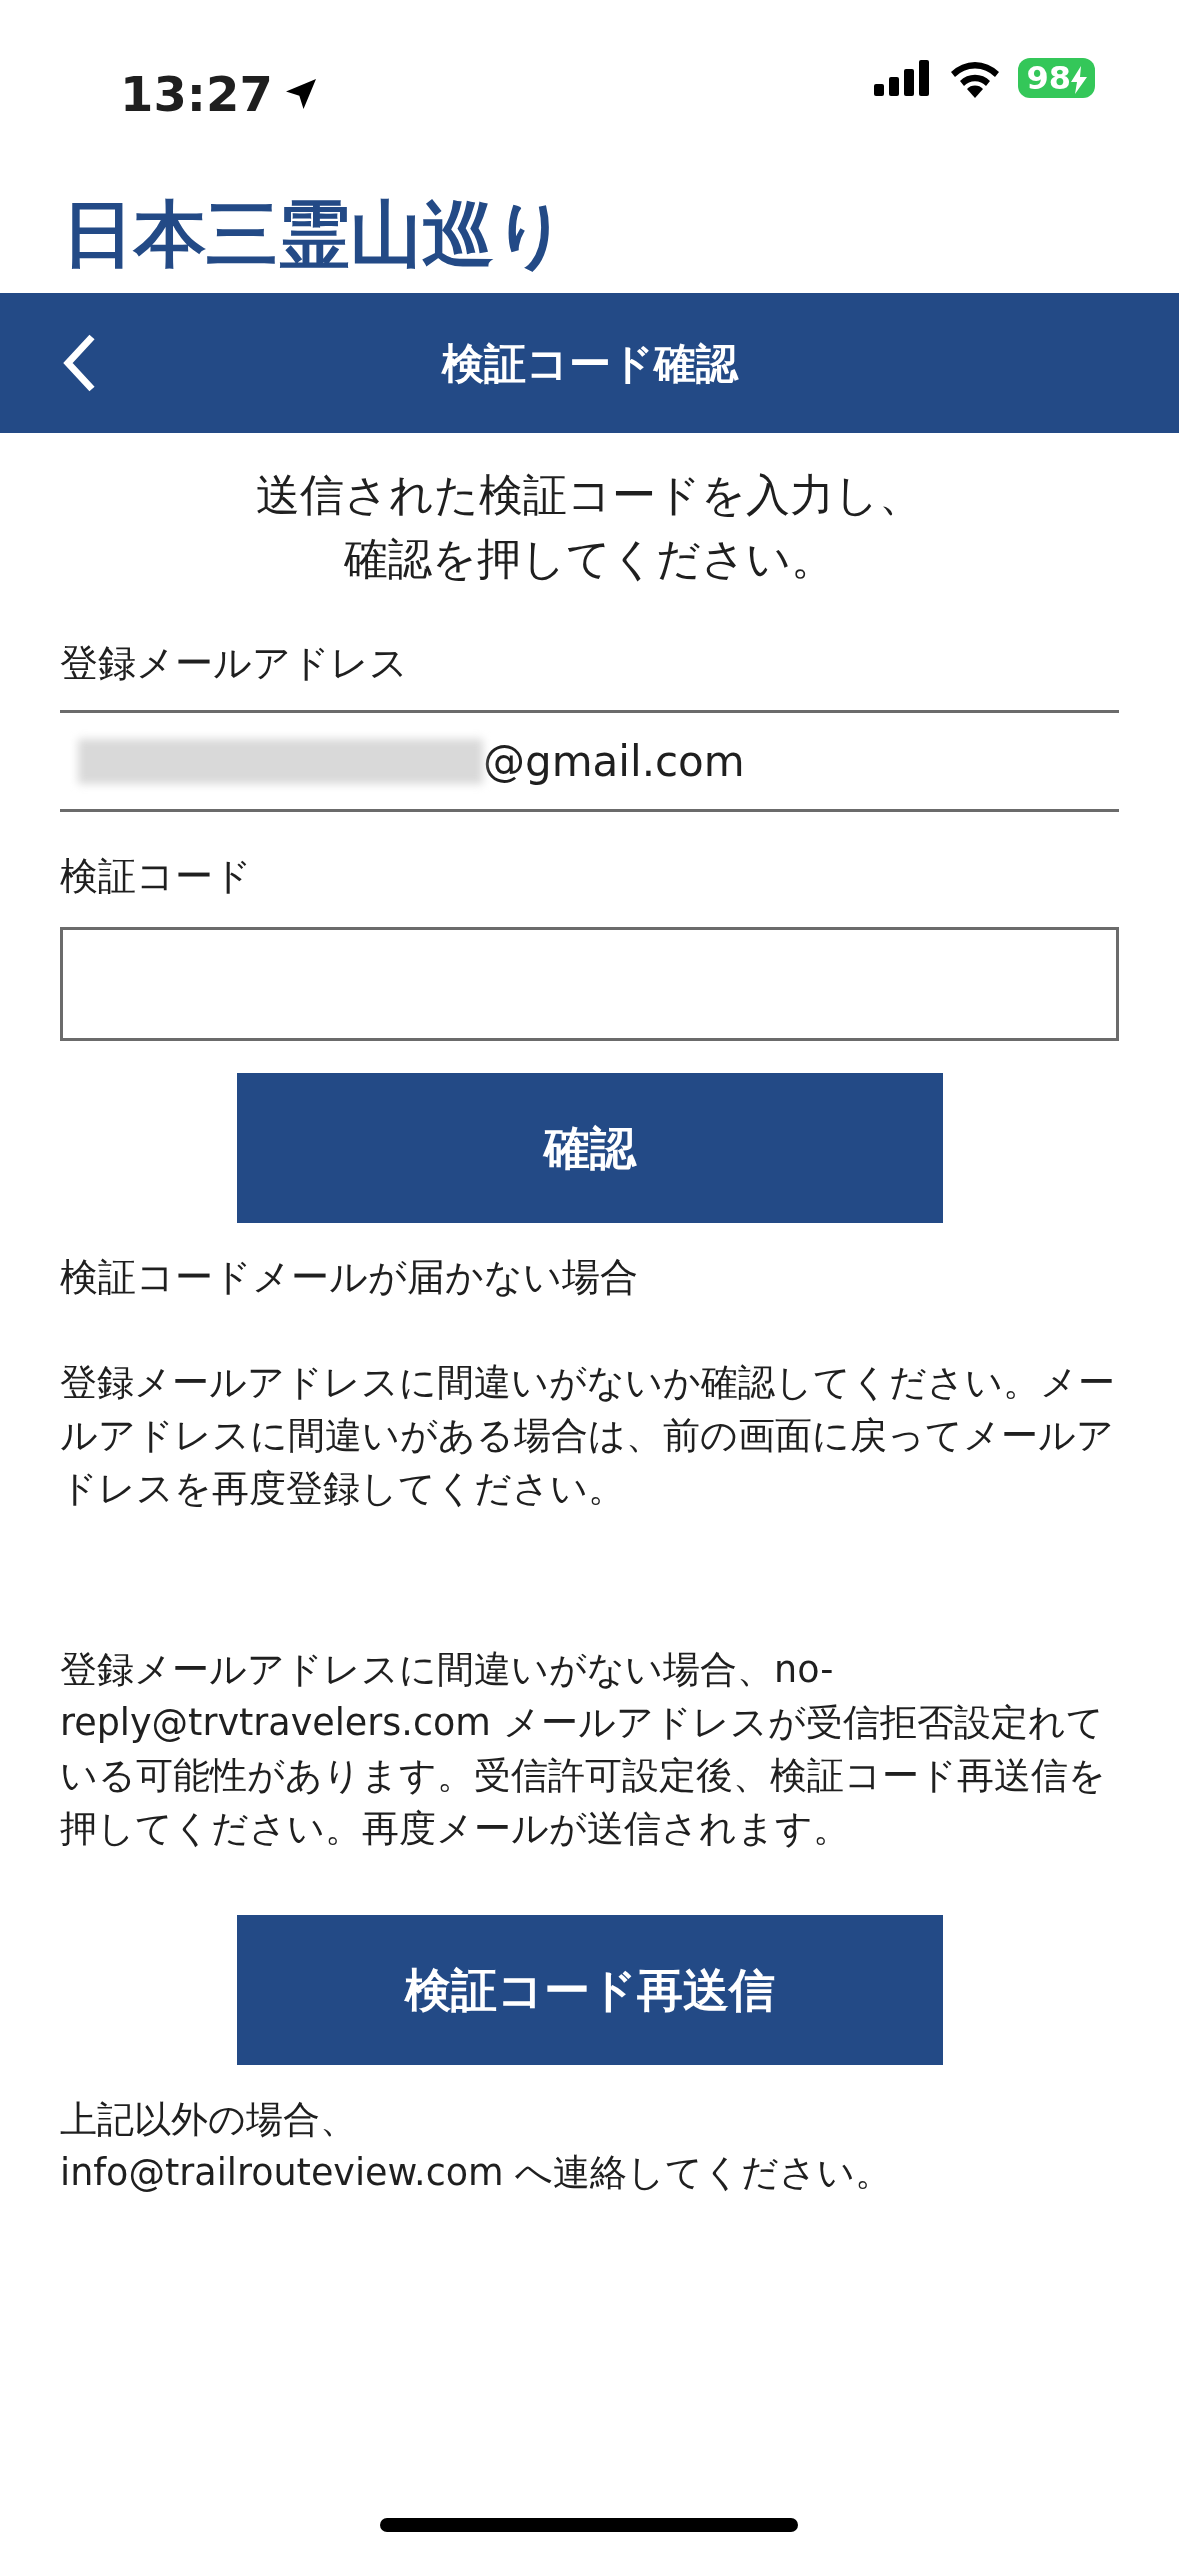 The width and height of the screenshot is (1179, 2556). Describe the element at coordinates (583, 1749) in the screenshot. I see `help-text: 登録メールアドレスに間違いがない場合、no-reply@trvtravelers.com メールアドレスが受信拒否設定れている可能性があります。受信許可設定後、検証コード再送信を押してください。再度メールが送信されます。` at that location.